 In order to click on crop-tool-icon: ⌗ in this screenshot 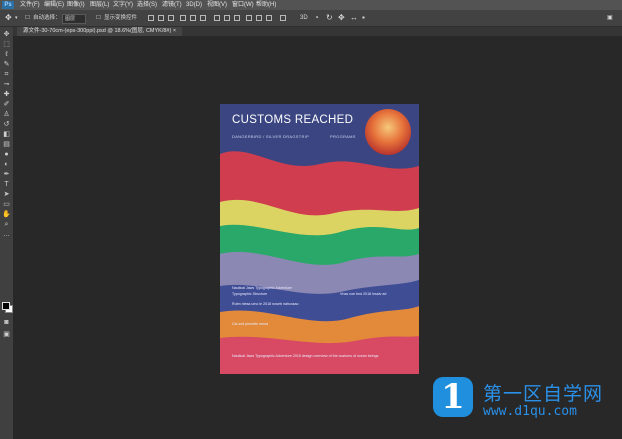, I will do `click(6, 75)`.